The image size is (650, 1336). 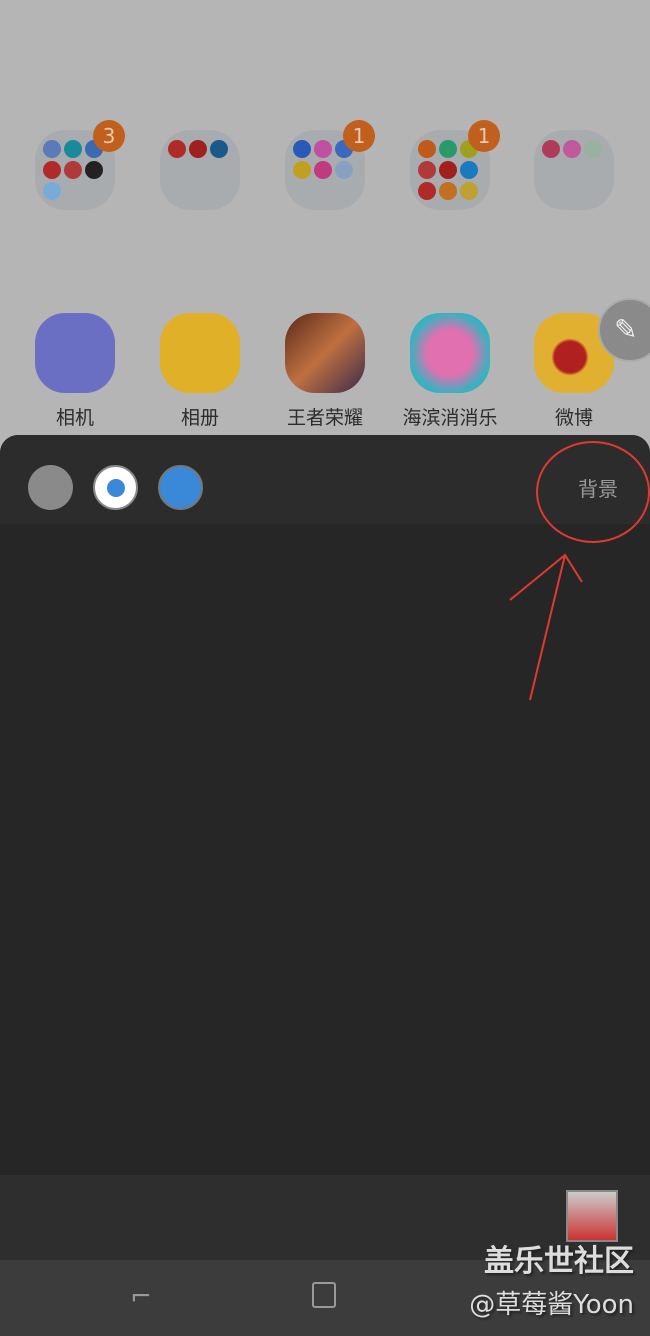 What do you see at coordinates (546, 627) in the screenshot?
I see `annotation-arrow` at bounding box center [546, 627].